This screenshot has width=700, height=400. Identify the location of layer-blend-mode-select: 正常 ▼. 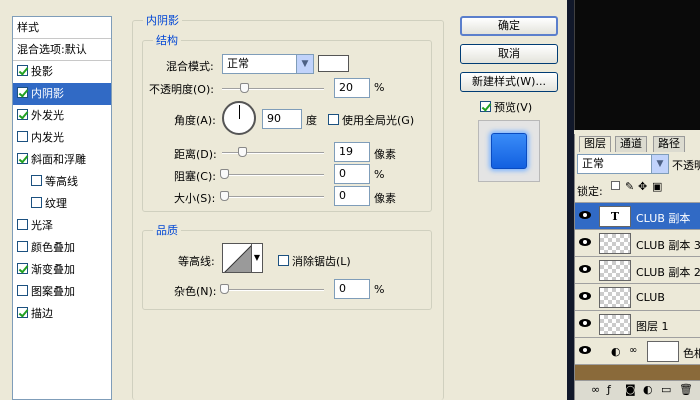
(623, 164).